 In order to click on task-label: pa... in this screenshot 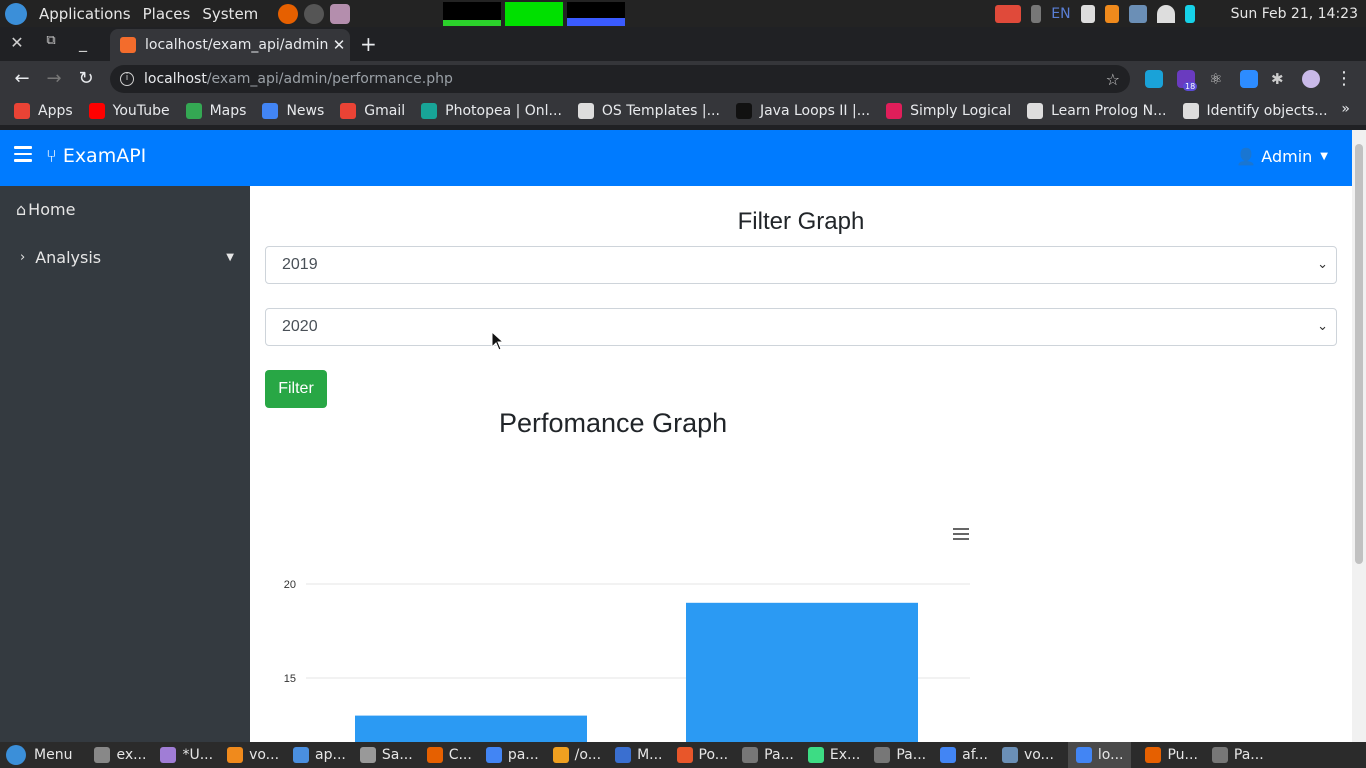, I will do `click(523, 755)`.